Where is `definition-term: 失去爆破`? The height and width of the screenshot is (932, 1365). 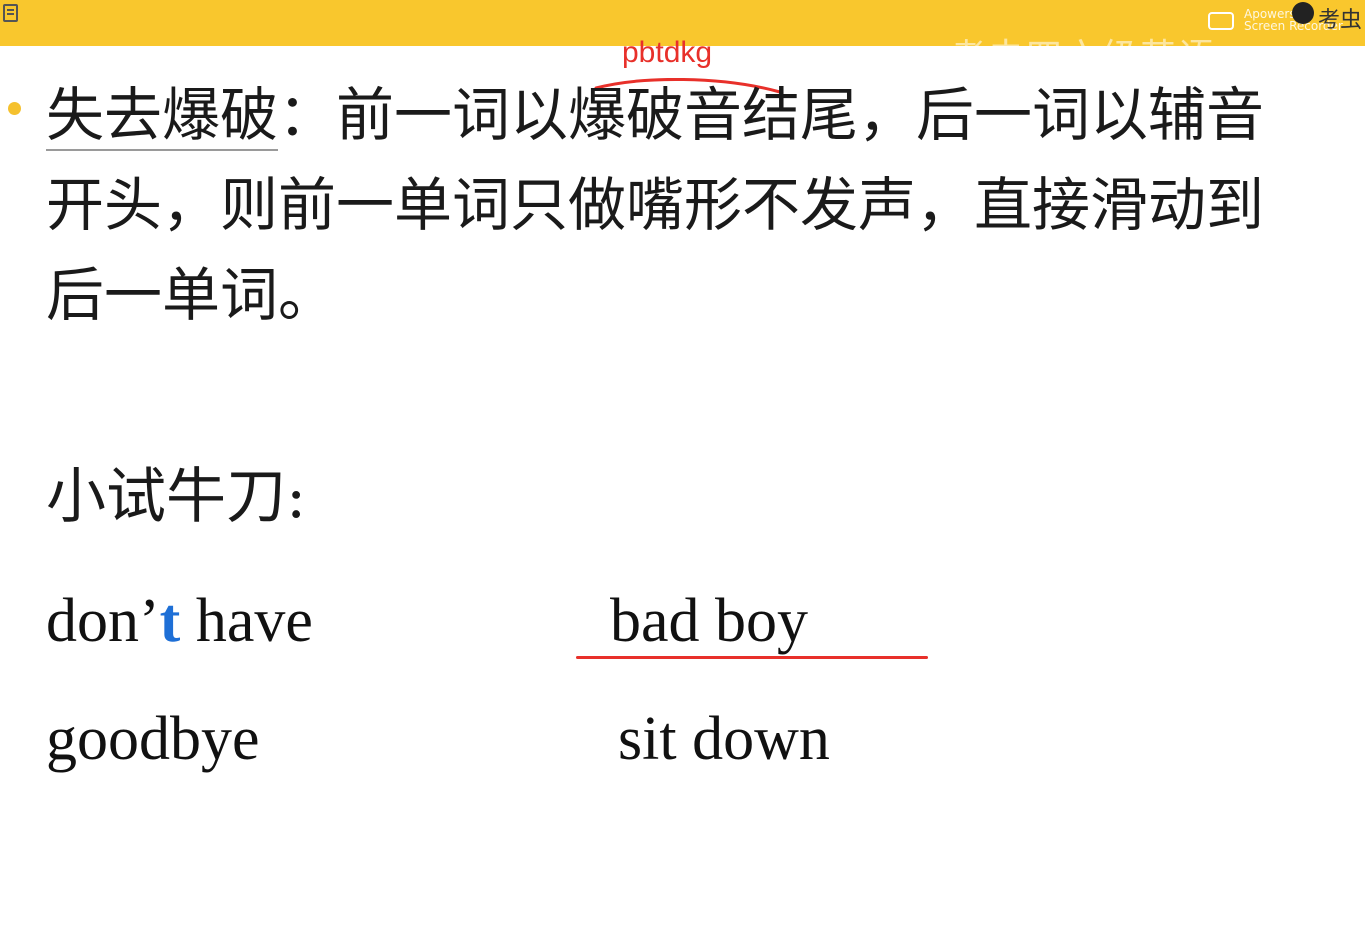 definition-term: 失去爆破 is located at coordinates (162, 116).